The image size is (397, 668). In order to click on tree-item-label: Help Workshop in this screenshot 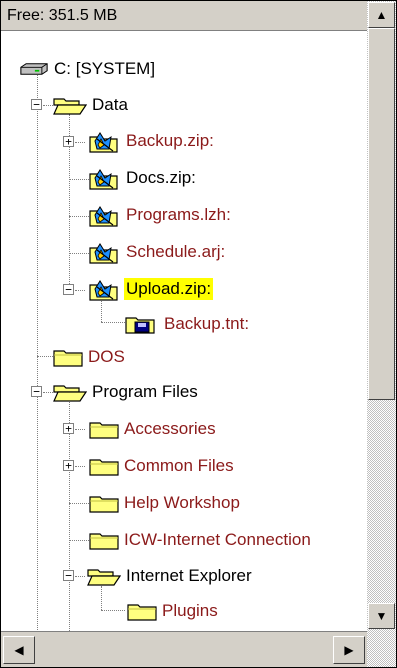, I will do `click(182, 502)`.